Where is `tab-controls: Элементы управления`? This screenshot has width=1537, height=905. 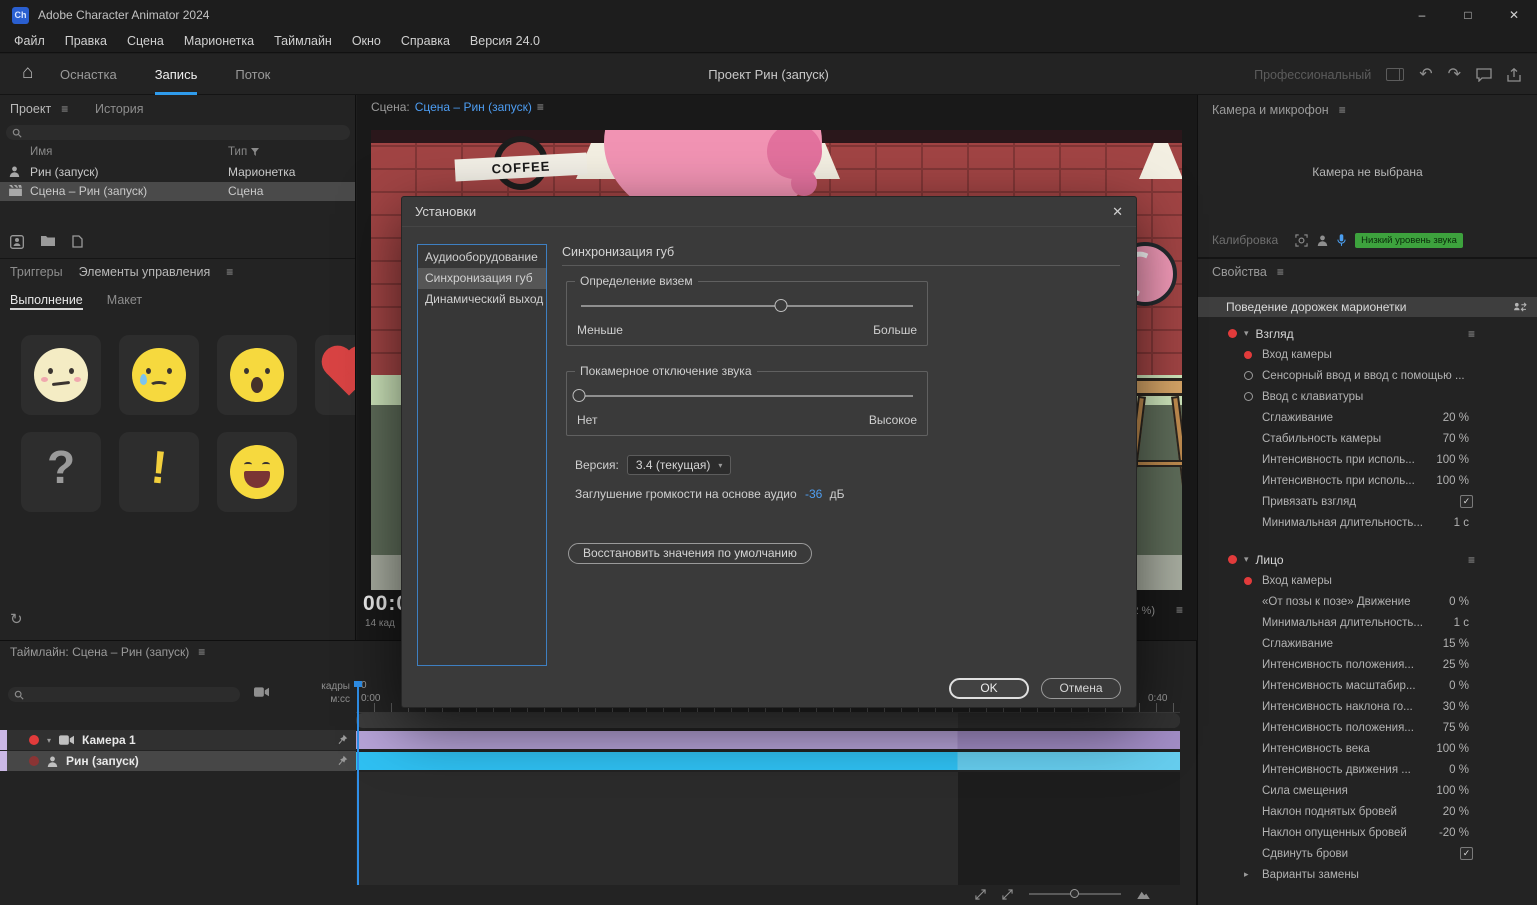 tab-controls: Элементы управления is located at coordinates (145, 272).